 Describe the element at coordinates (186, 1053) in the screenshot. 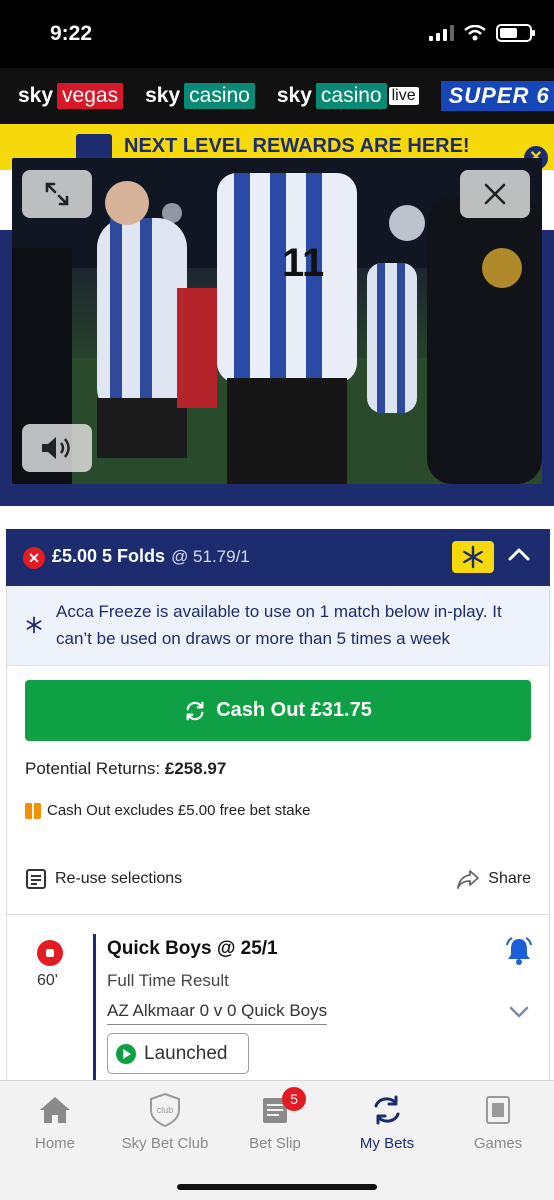

I see `launched-label: Launched` at that location.